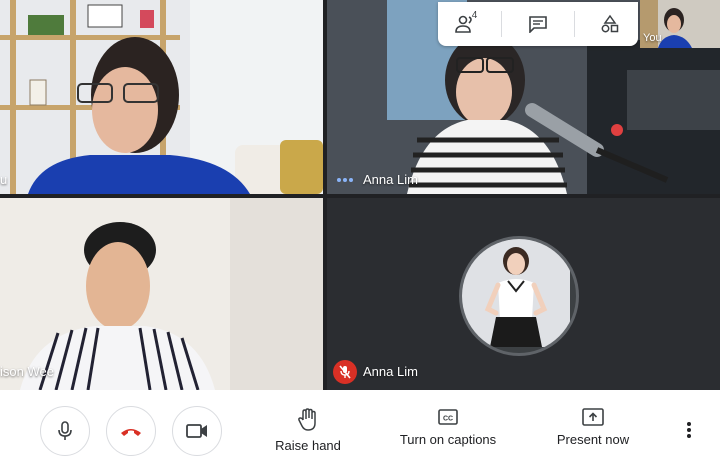 This screenshot has width=720, height=471. I want to click on more-vert-icon, so click(689, 430).